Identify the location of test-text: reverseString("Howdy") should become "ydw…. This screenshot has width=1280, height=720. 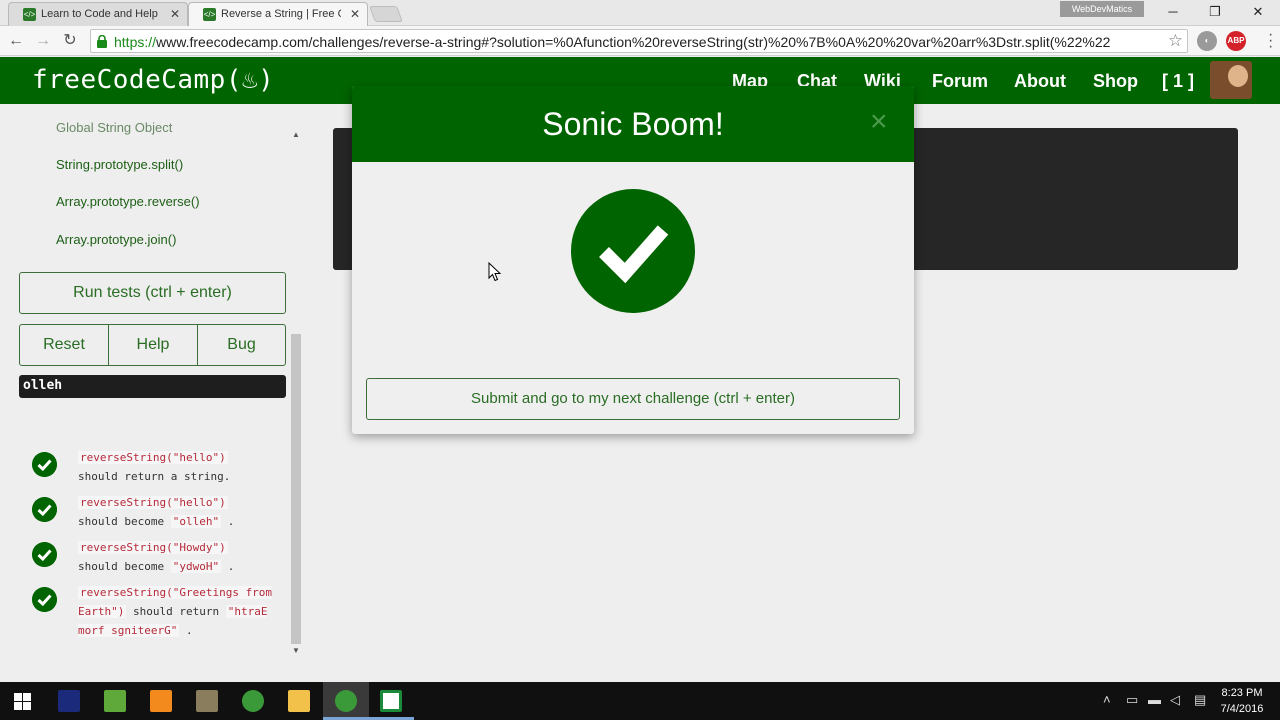
(156, 557).